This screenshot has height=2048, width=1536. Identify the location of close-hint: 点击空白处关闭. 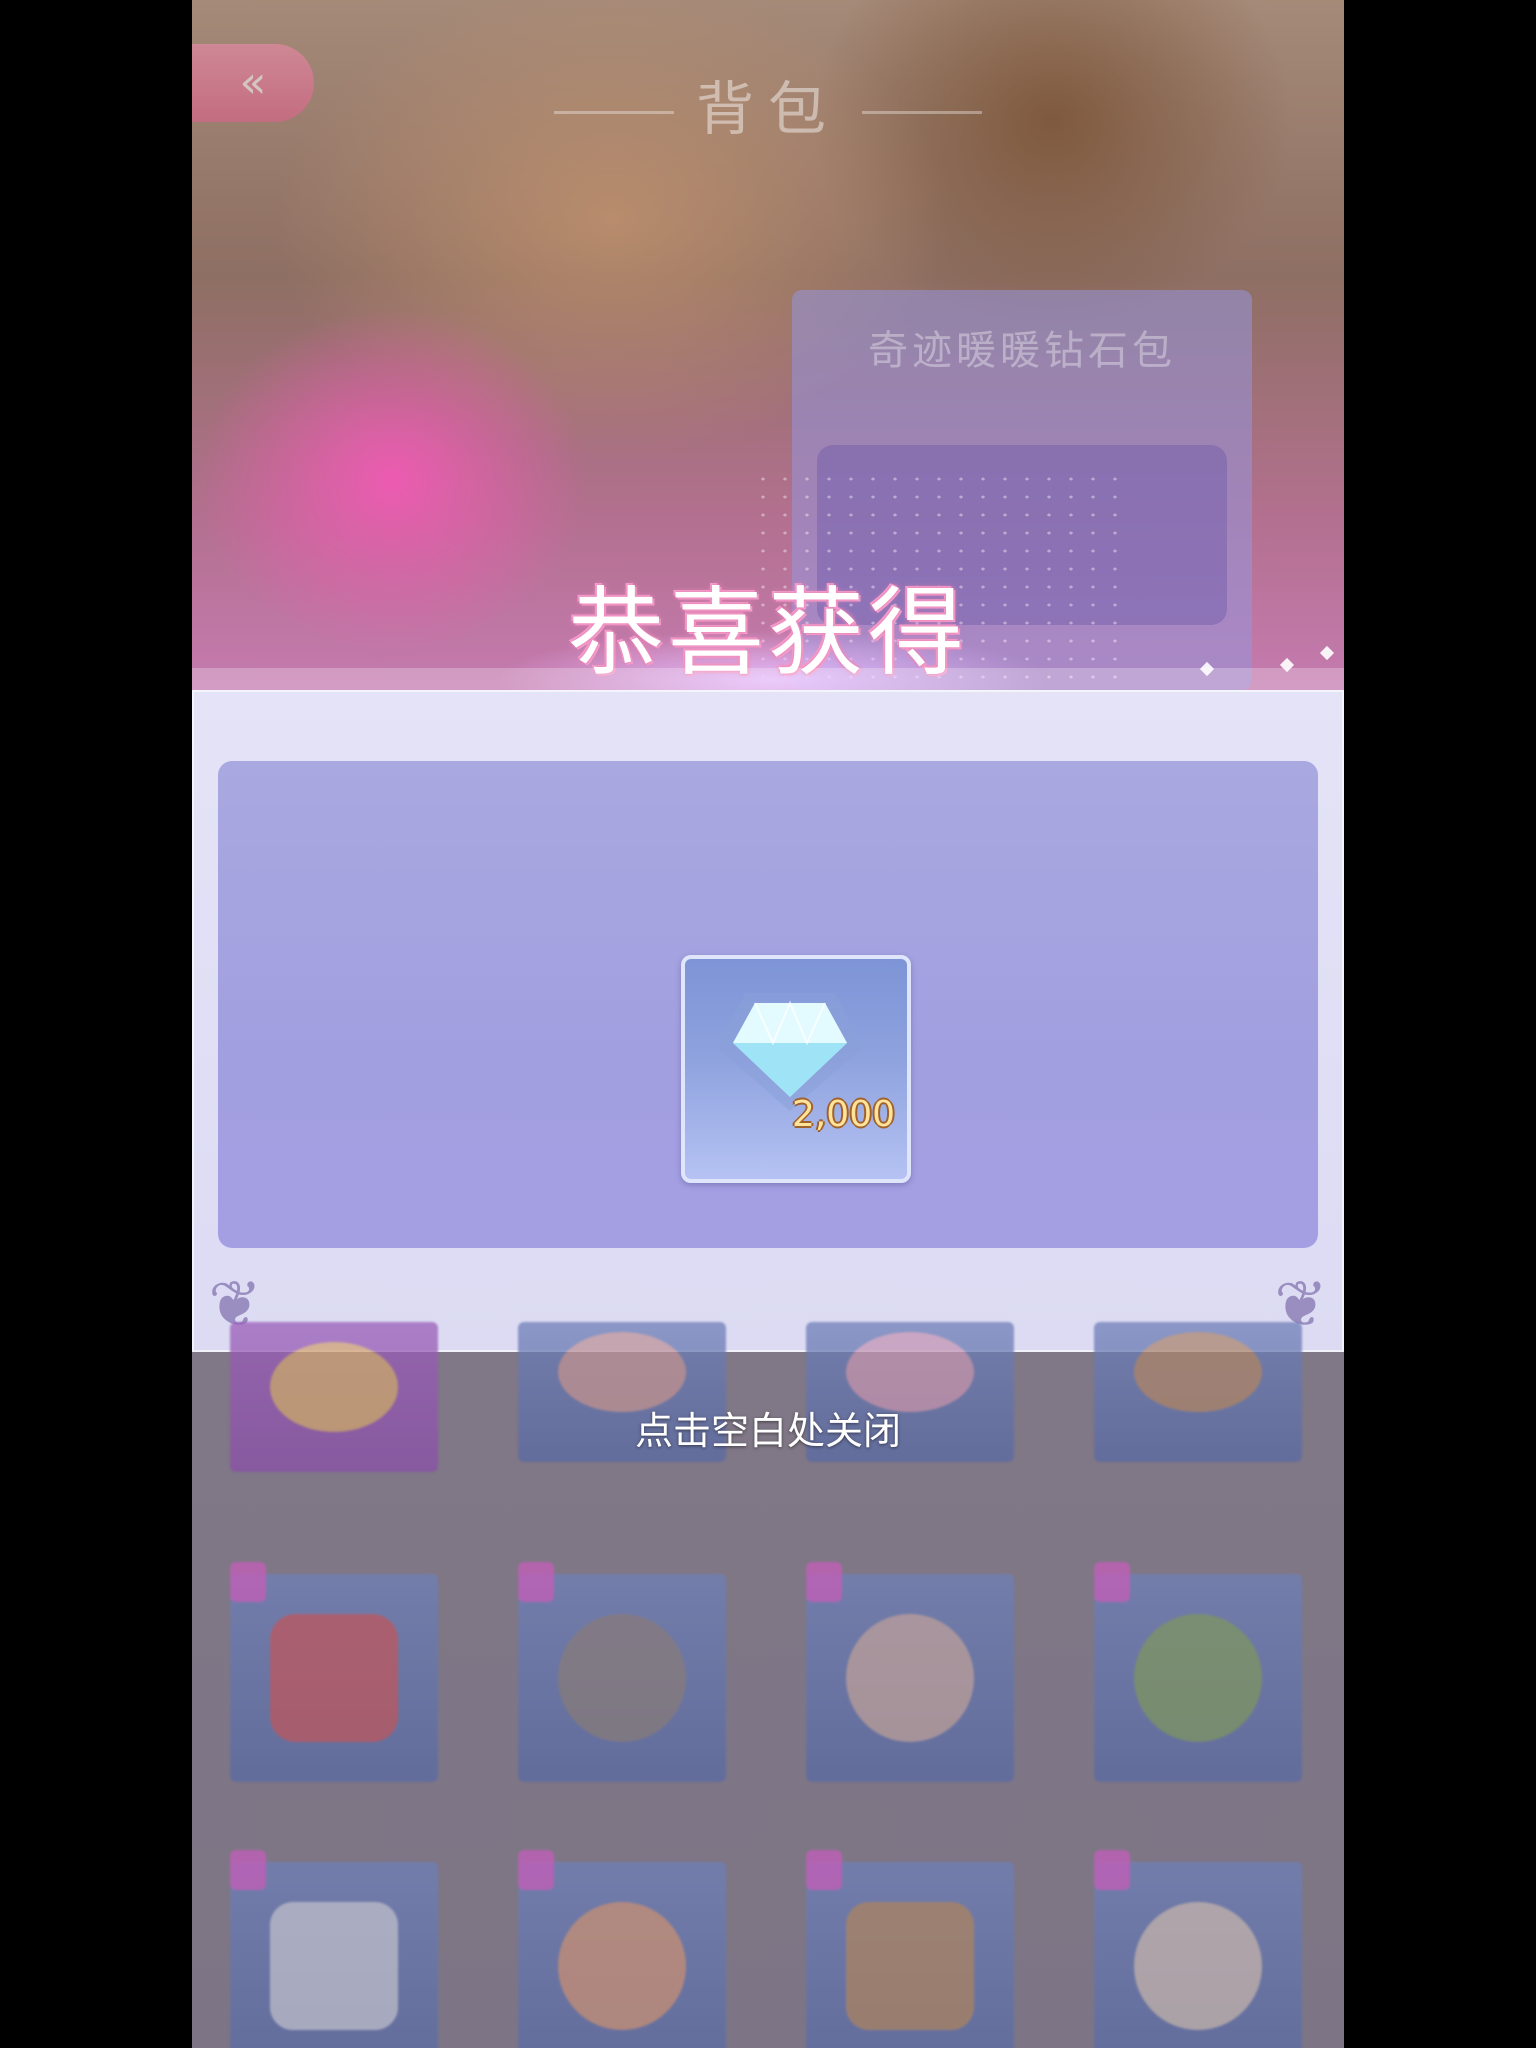
(768, 1427).